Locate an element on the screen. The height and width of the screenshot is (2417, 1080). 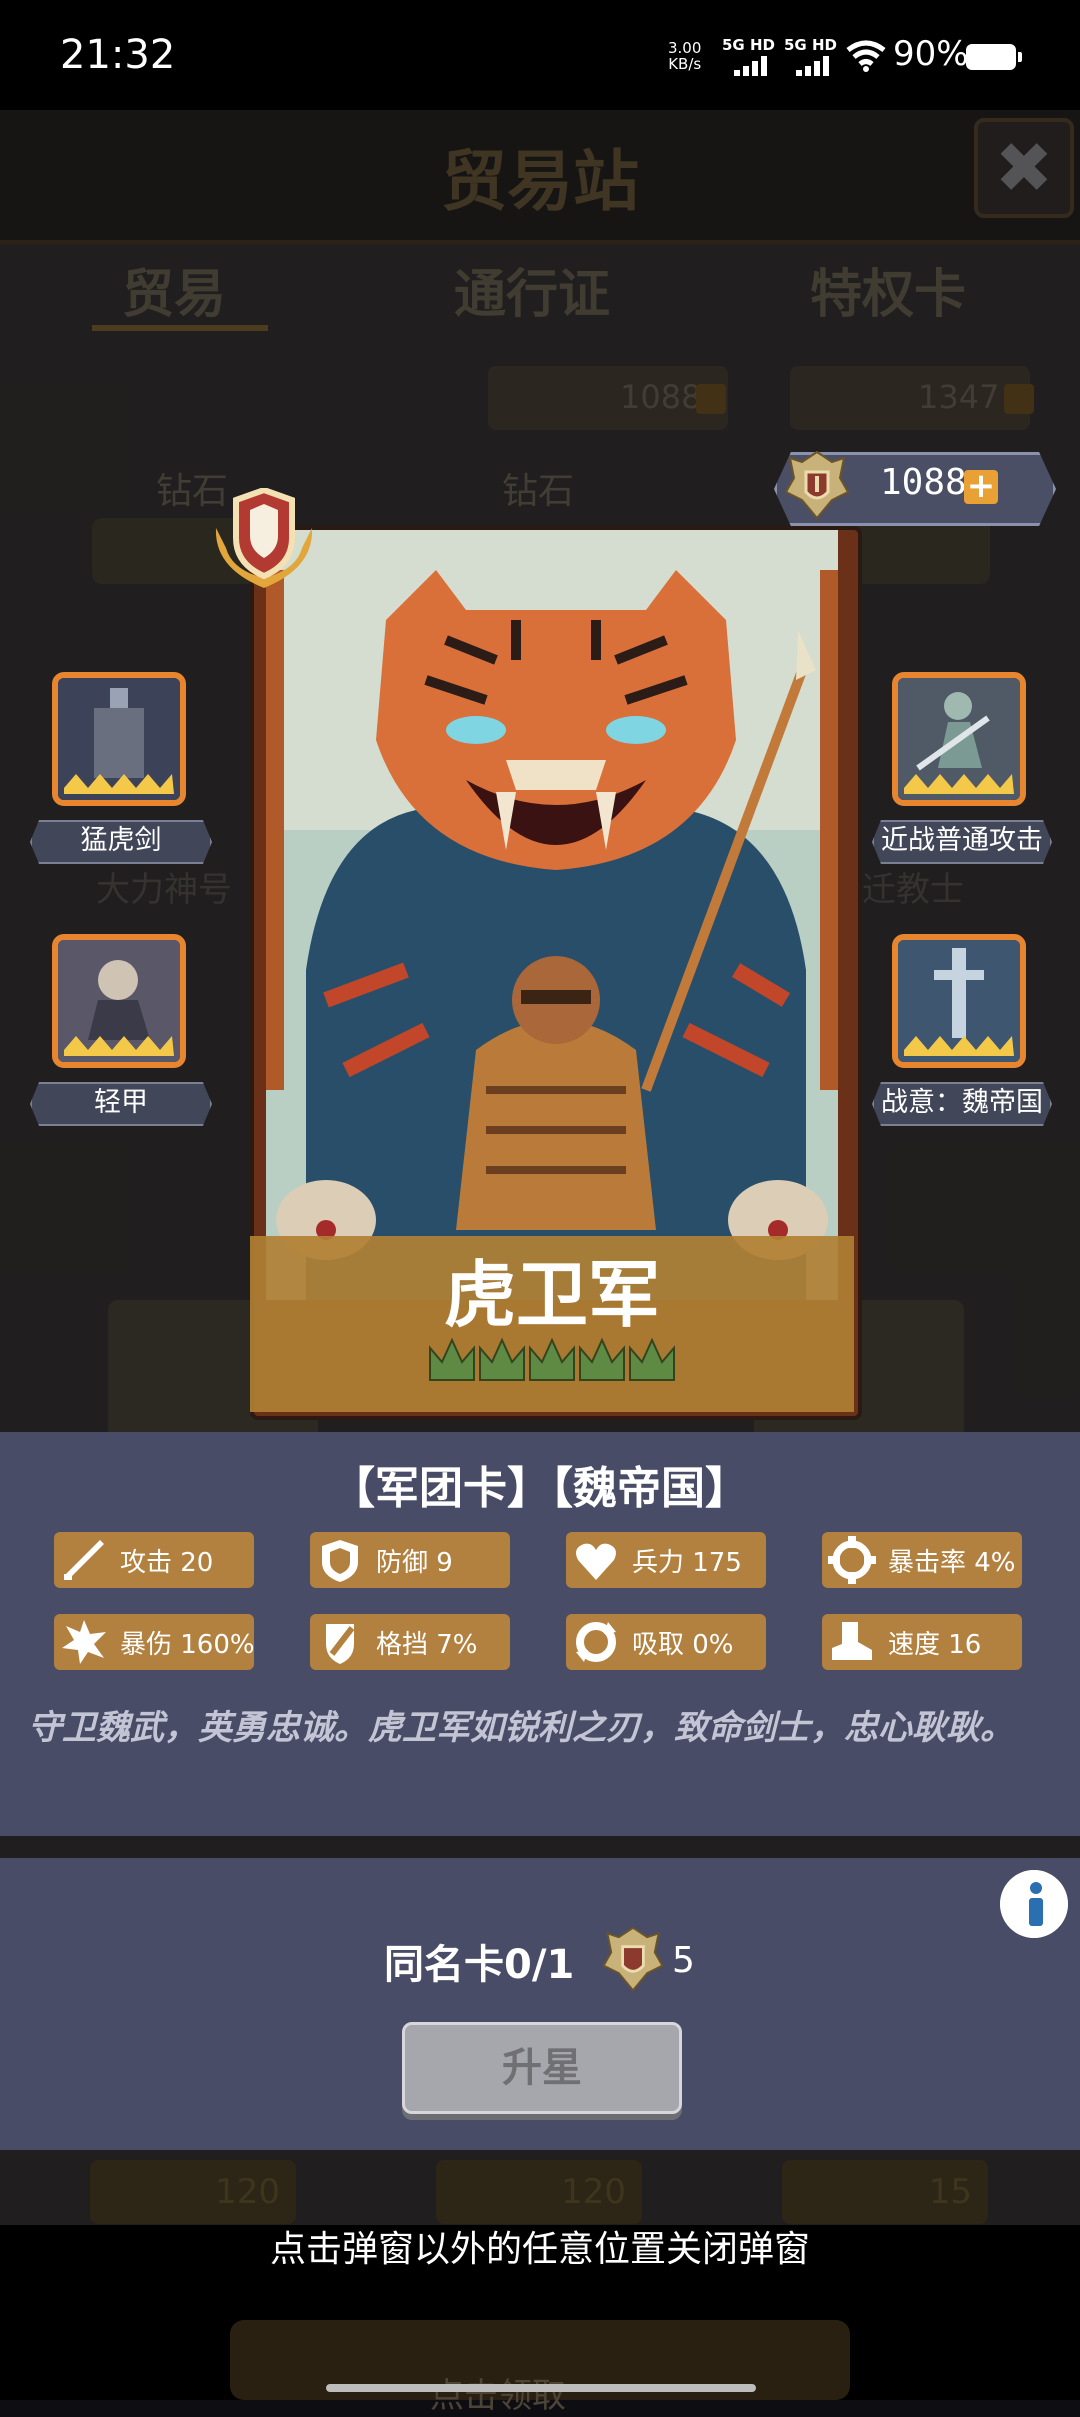
stat-block: 格挡 7% is located at coordinates (410, 1642).